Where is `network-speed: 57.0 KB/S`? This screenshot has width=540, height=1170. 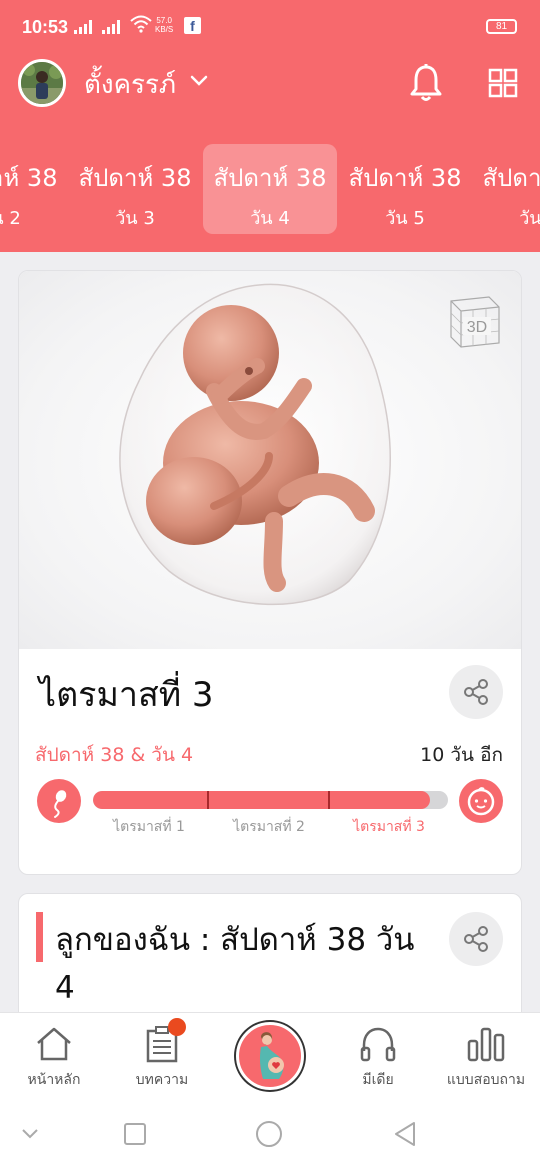
network-speed: 57.0 KB/S is located at coordinates (164, 25).